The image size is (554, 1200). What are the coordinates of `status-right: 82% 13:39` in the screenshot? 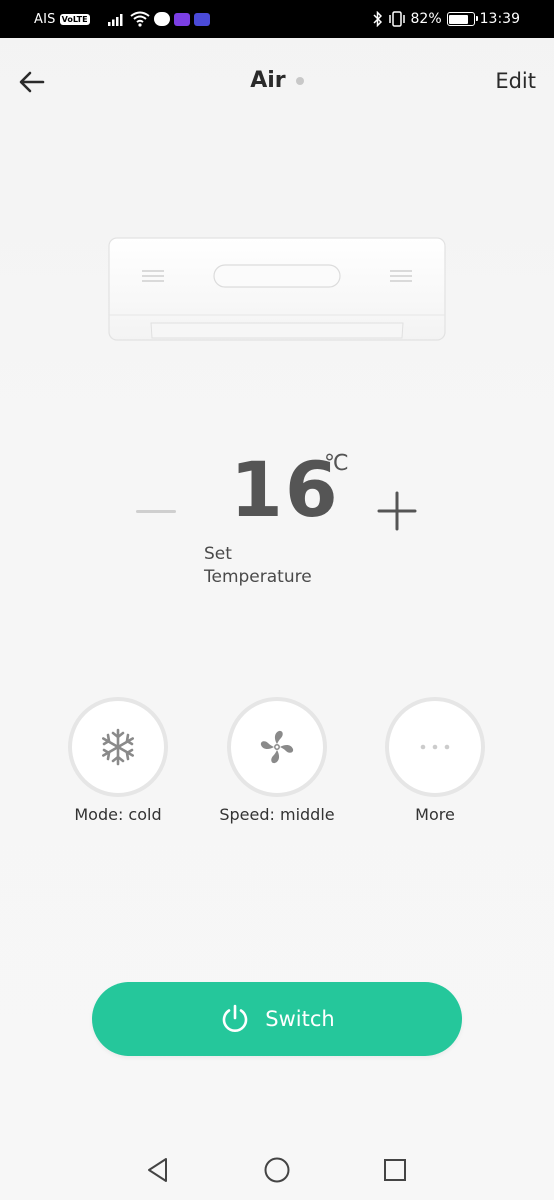 It's located at (446, 19).